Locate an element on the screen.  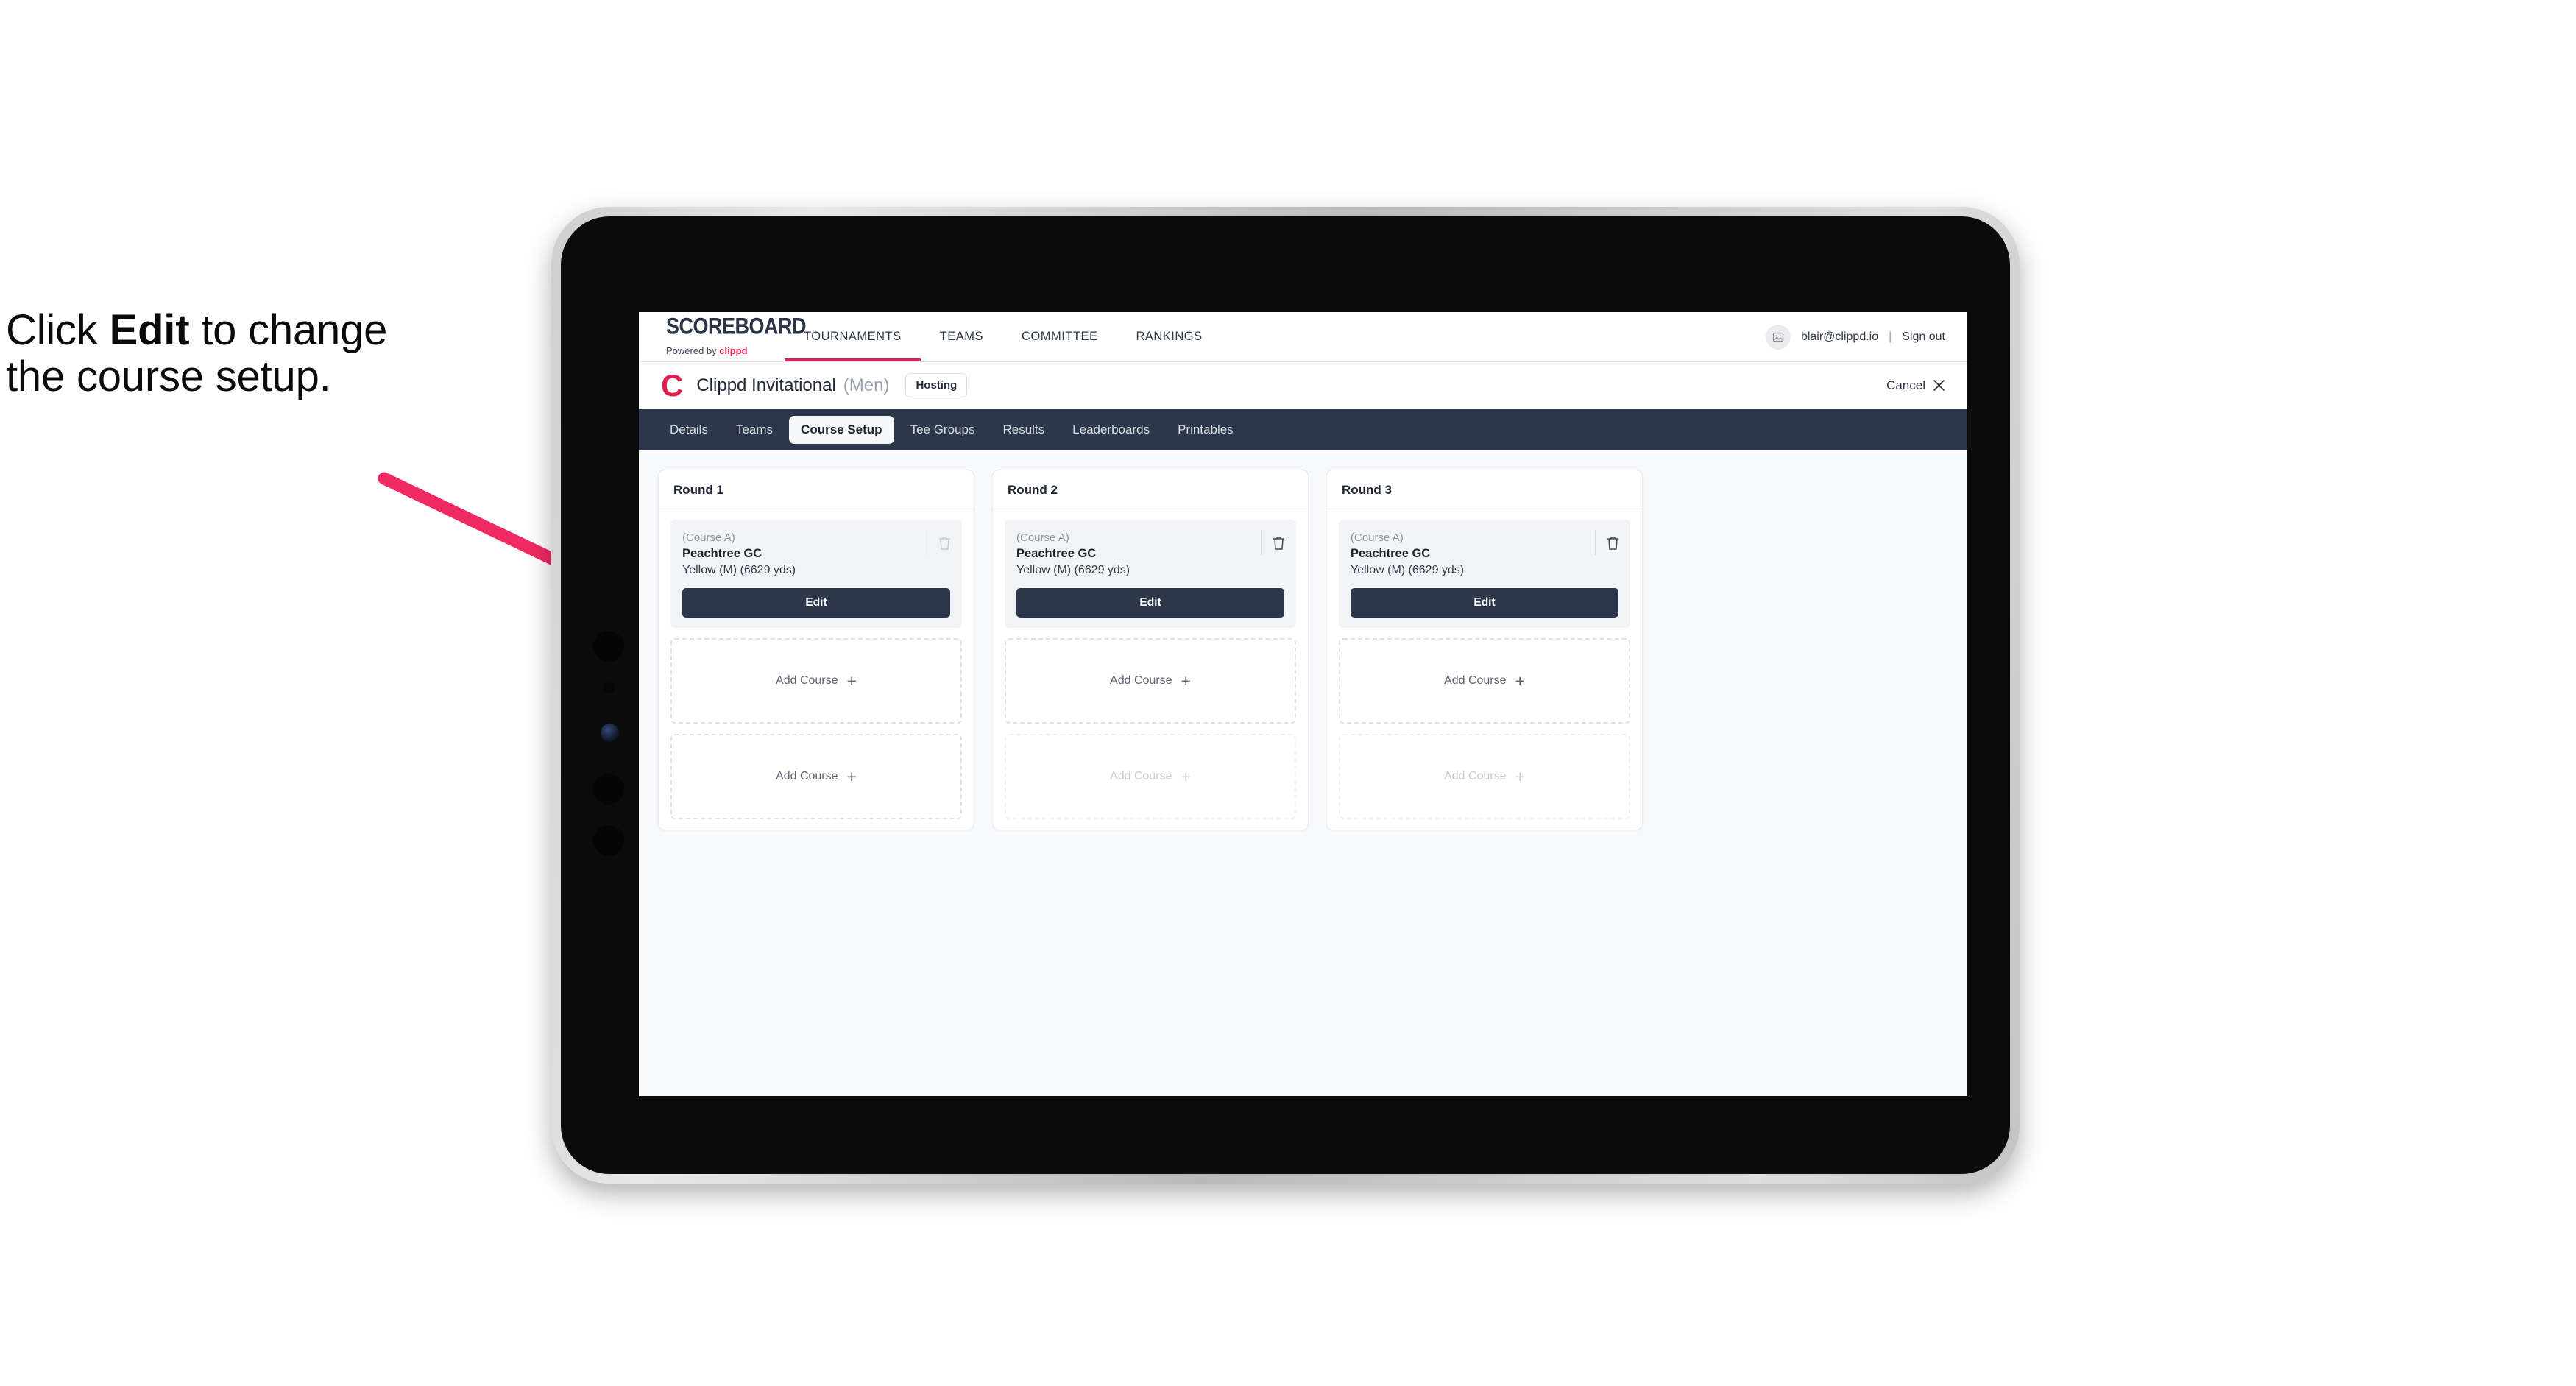
nav-item-rankings: RANKINGS is located at coordinates (1169, 336).